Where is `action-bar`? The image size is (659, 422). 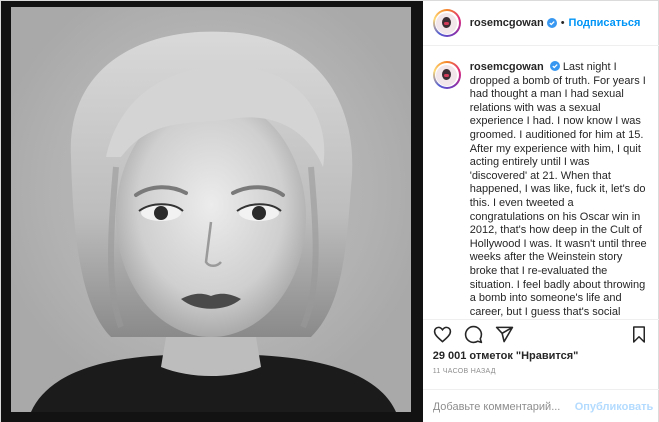 action-bar is located at coordinates (540, 334).